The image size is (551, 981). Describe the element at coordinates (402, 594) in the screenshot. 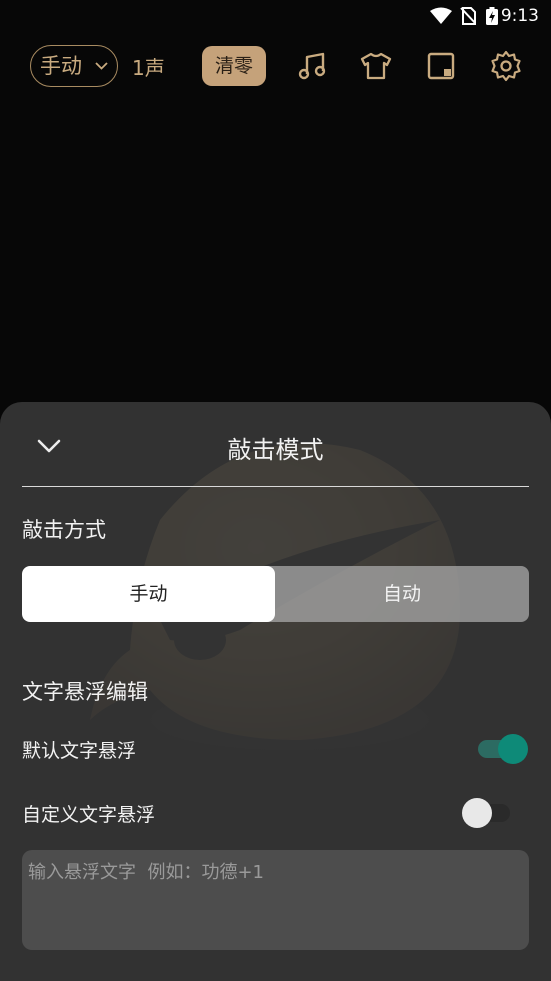

I see `auto-option: 自动` at that location.